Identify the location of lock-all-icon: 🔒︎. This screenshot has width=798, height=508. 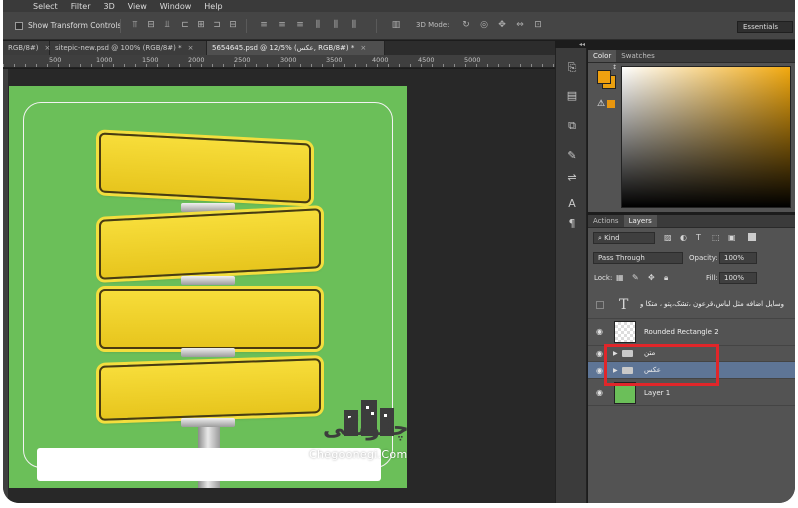
(666, 278).